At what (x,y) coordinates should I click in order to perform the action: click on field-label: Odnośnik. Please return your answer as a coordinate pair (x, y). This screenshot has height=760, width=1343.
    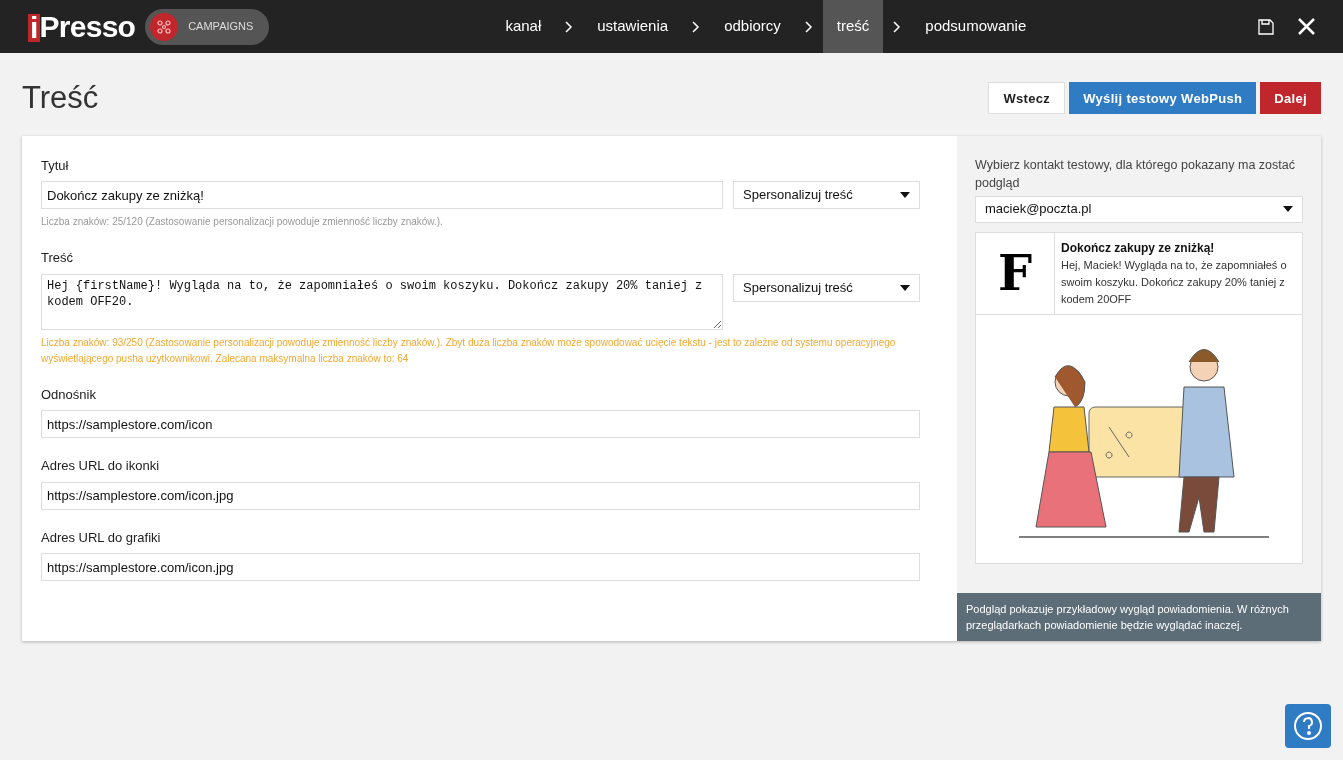
    Looking at the image, I should click on (69, 394).